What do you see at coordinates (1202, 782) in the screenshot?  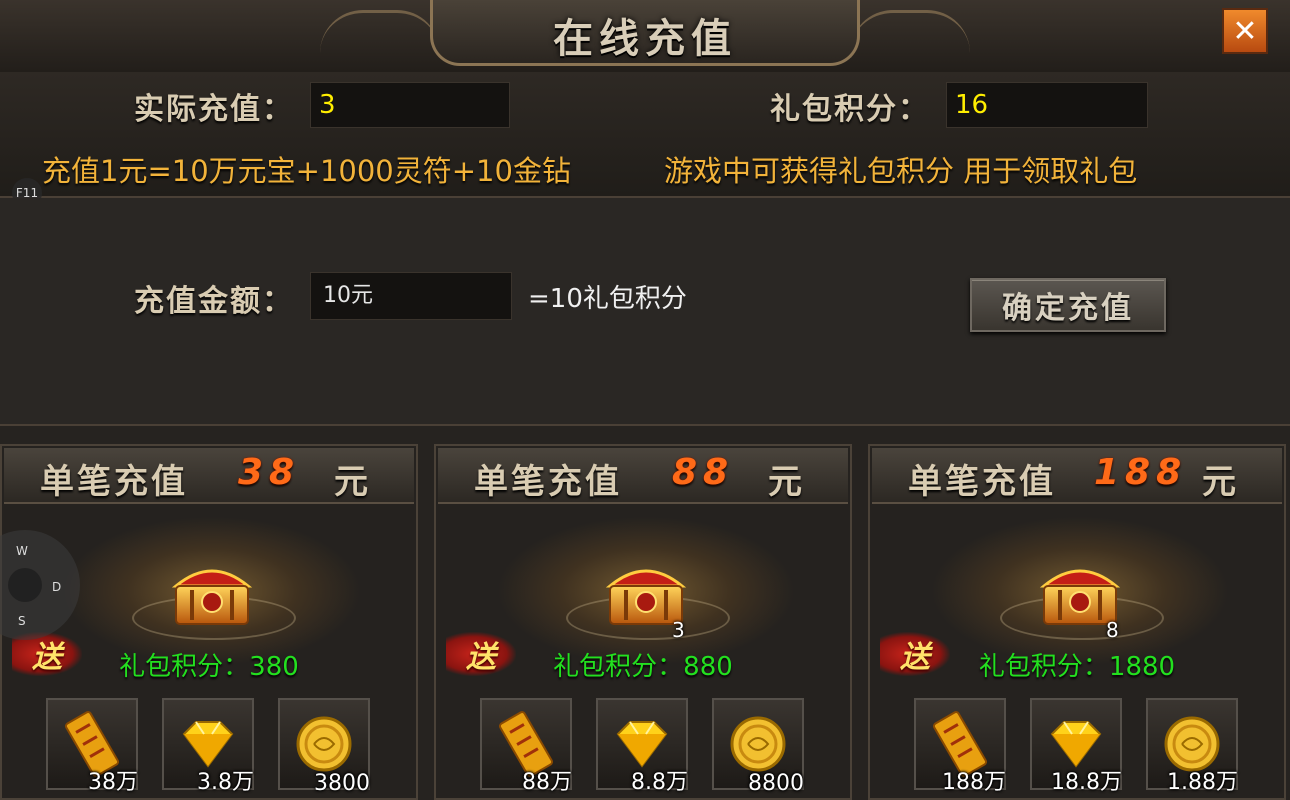 I see `reward-count: 1.88万` at bounding box center [1202, 782].